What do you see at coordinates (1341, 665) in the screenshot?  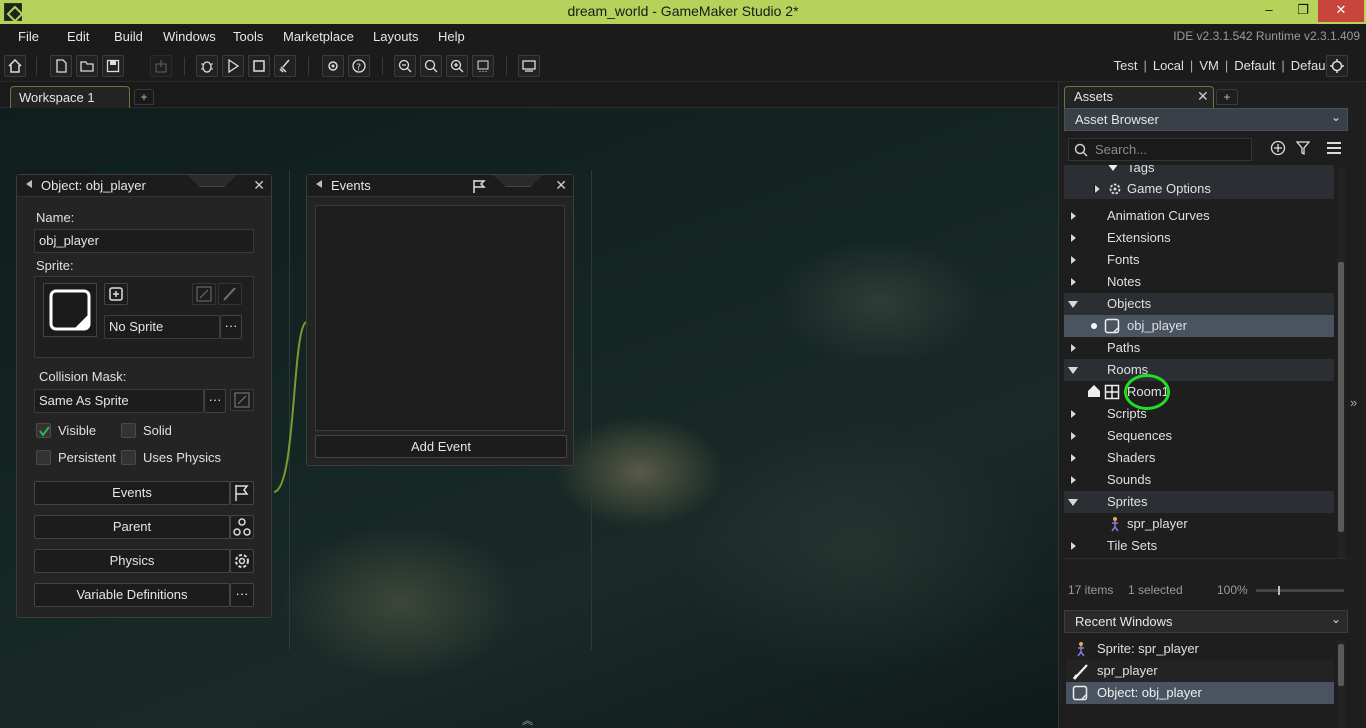 I see `recent-scrollbar-thumb` at bounding box center [1341, 665].